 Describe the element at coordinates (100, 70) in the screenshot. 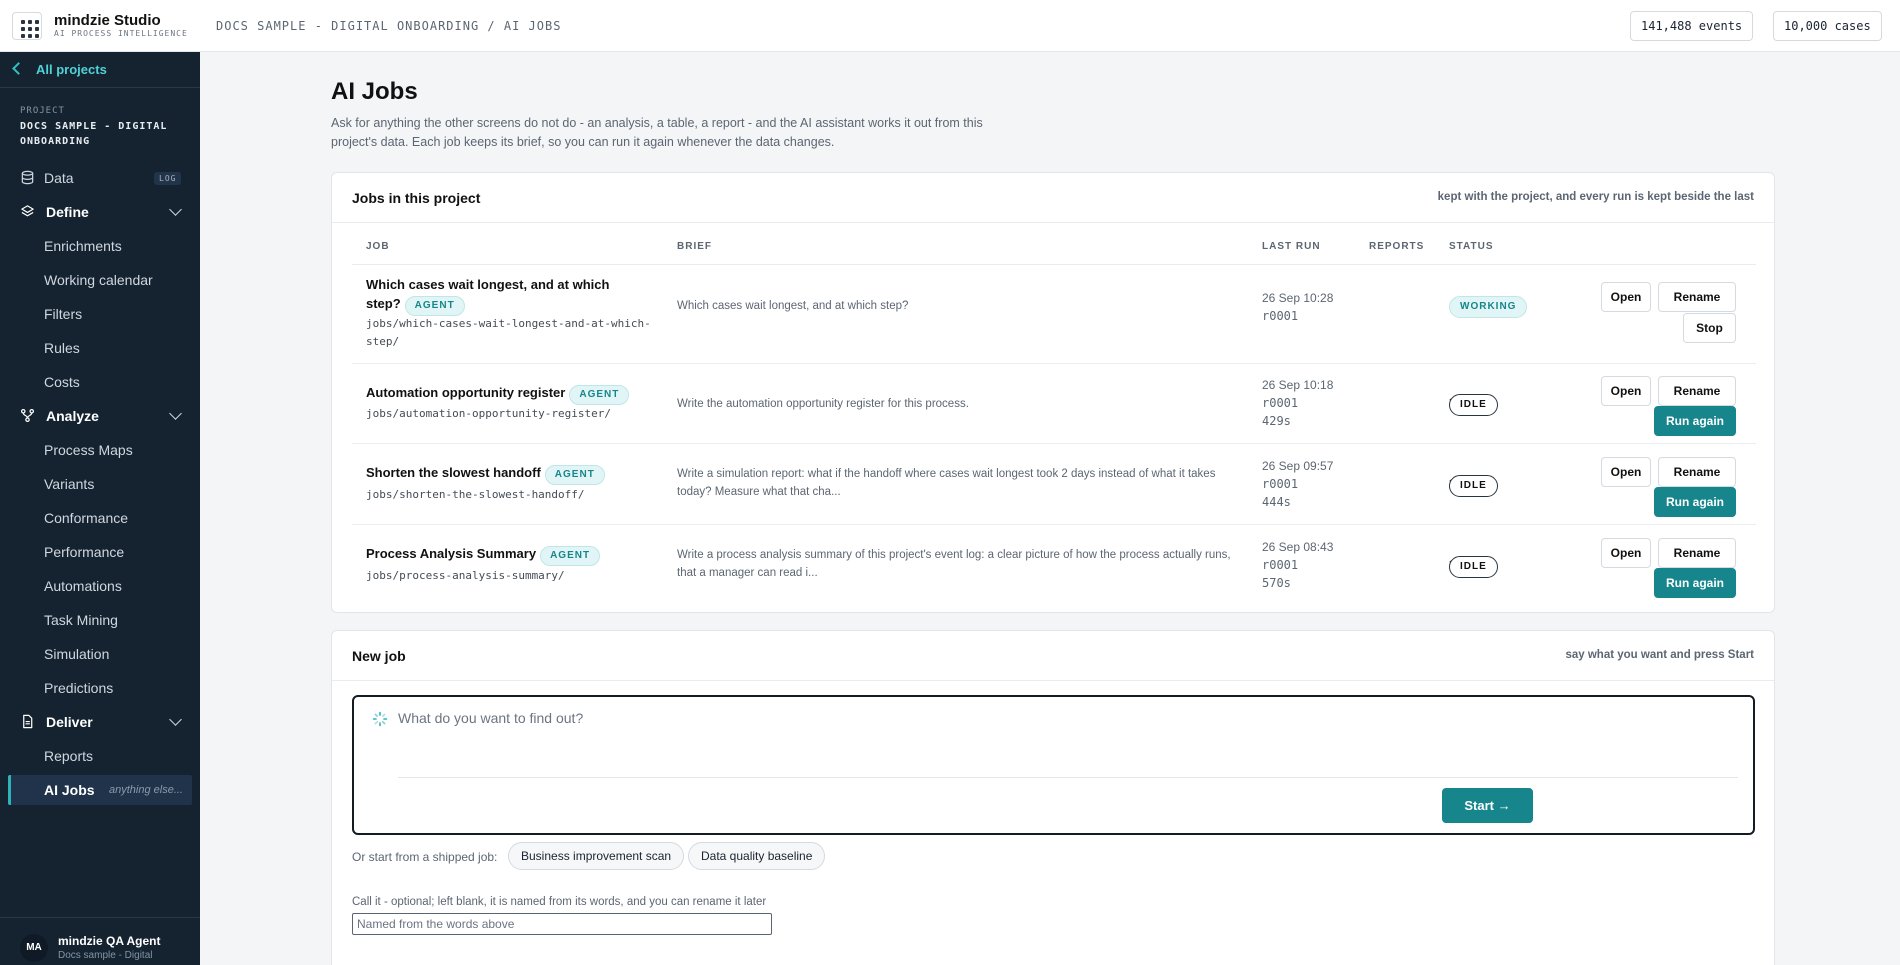

I see `all-projects-link: All projects` at that location.